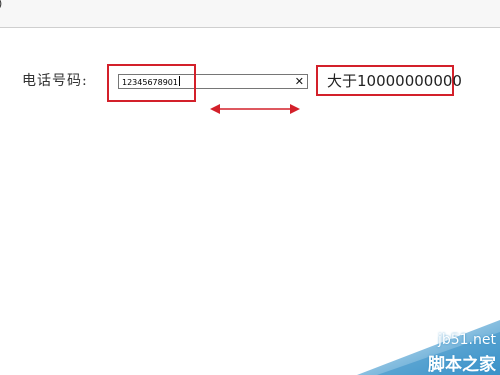 This screenshot has width=500, height=375. I want to click on result-text: 大于10000000000, so click(394, 81).